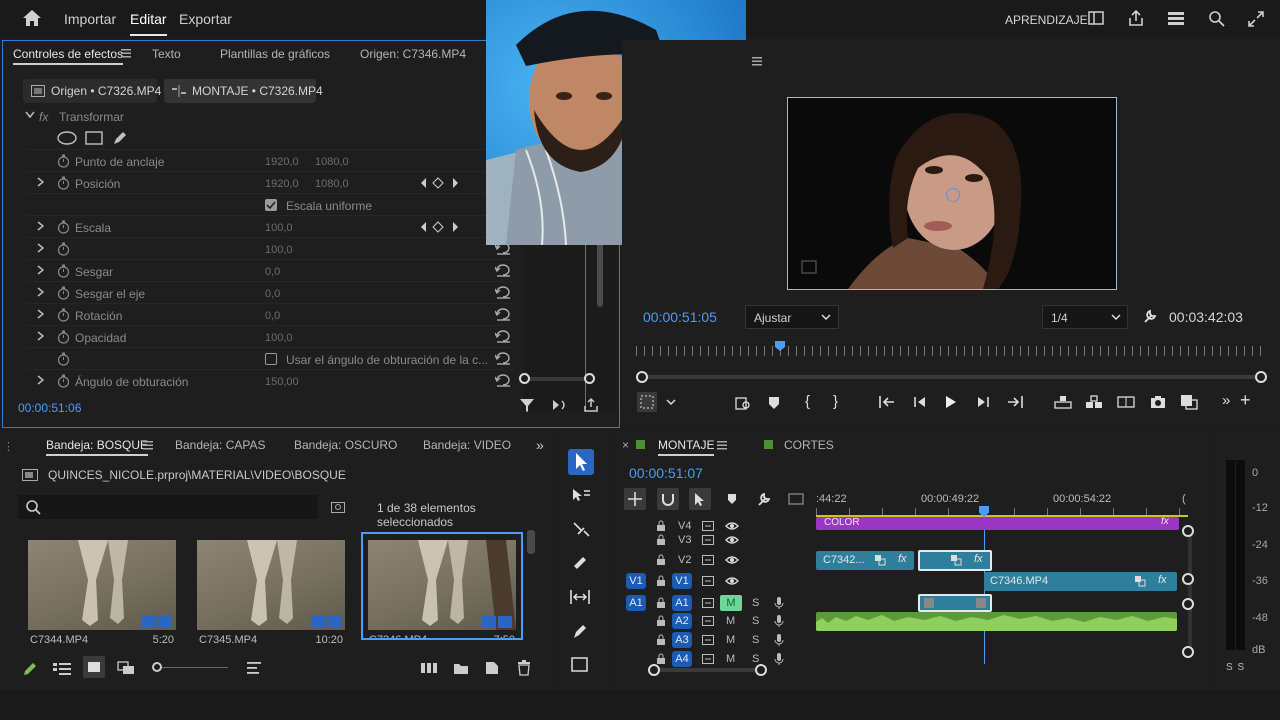 This screenshot has width=1280, height=720. What do you see at coordinates (126, 53) in the screenshot?
I see `panel-menu-icon` at bounding box center [126, 53].